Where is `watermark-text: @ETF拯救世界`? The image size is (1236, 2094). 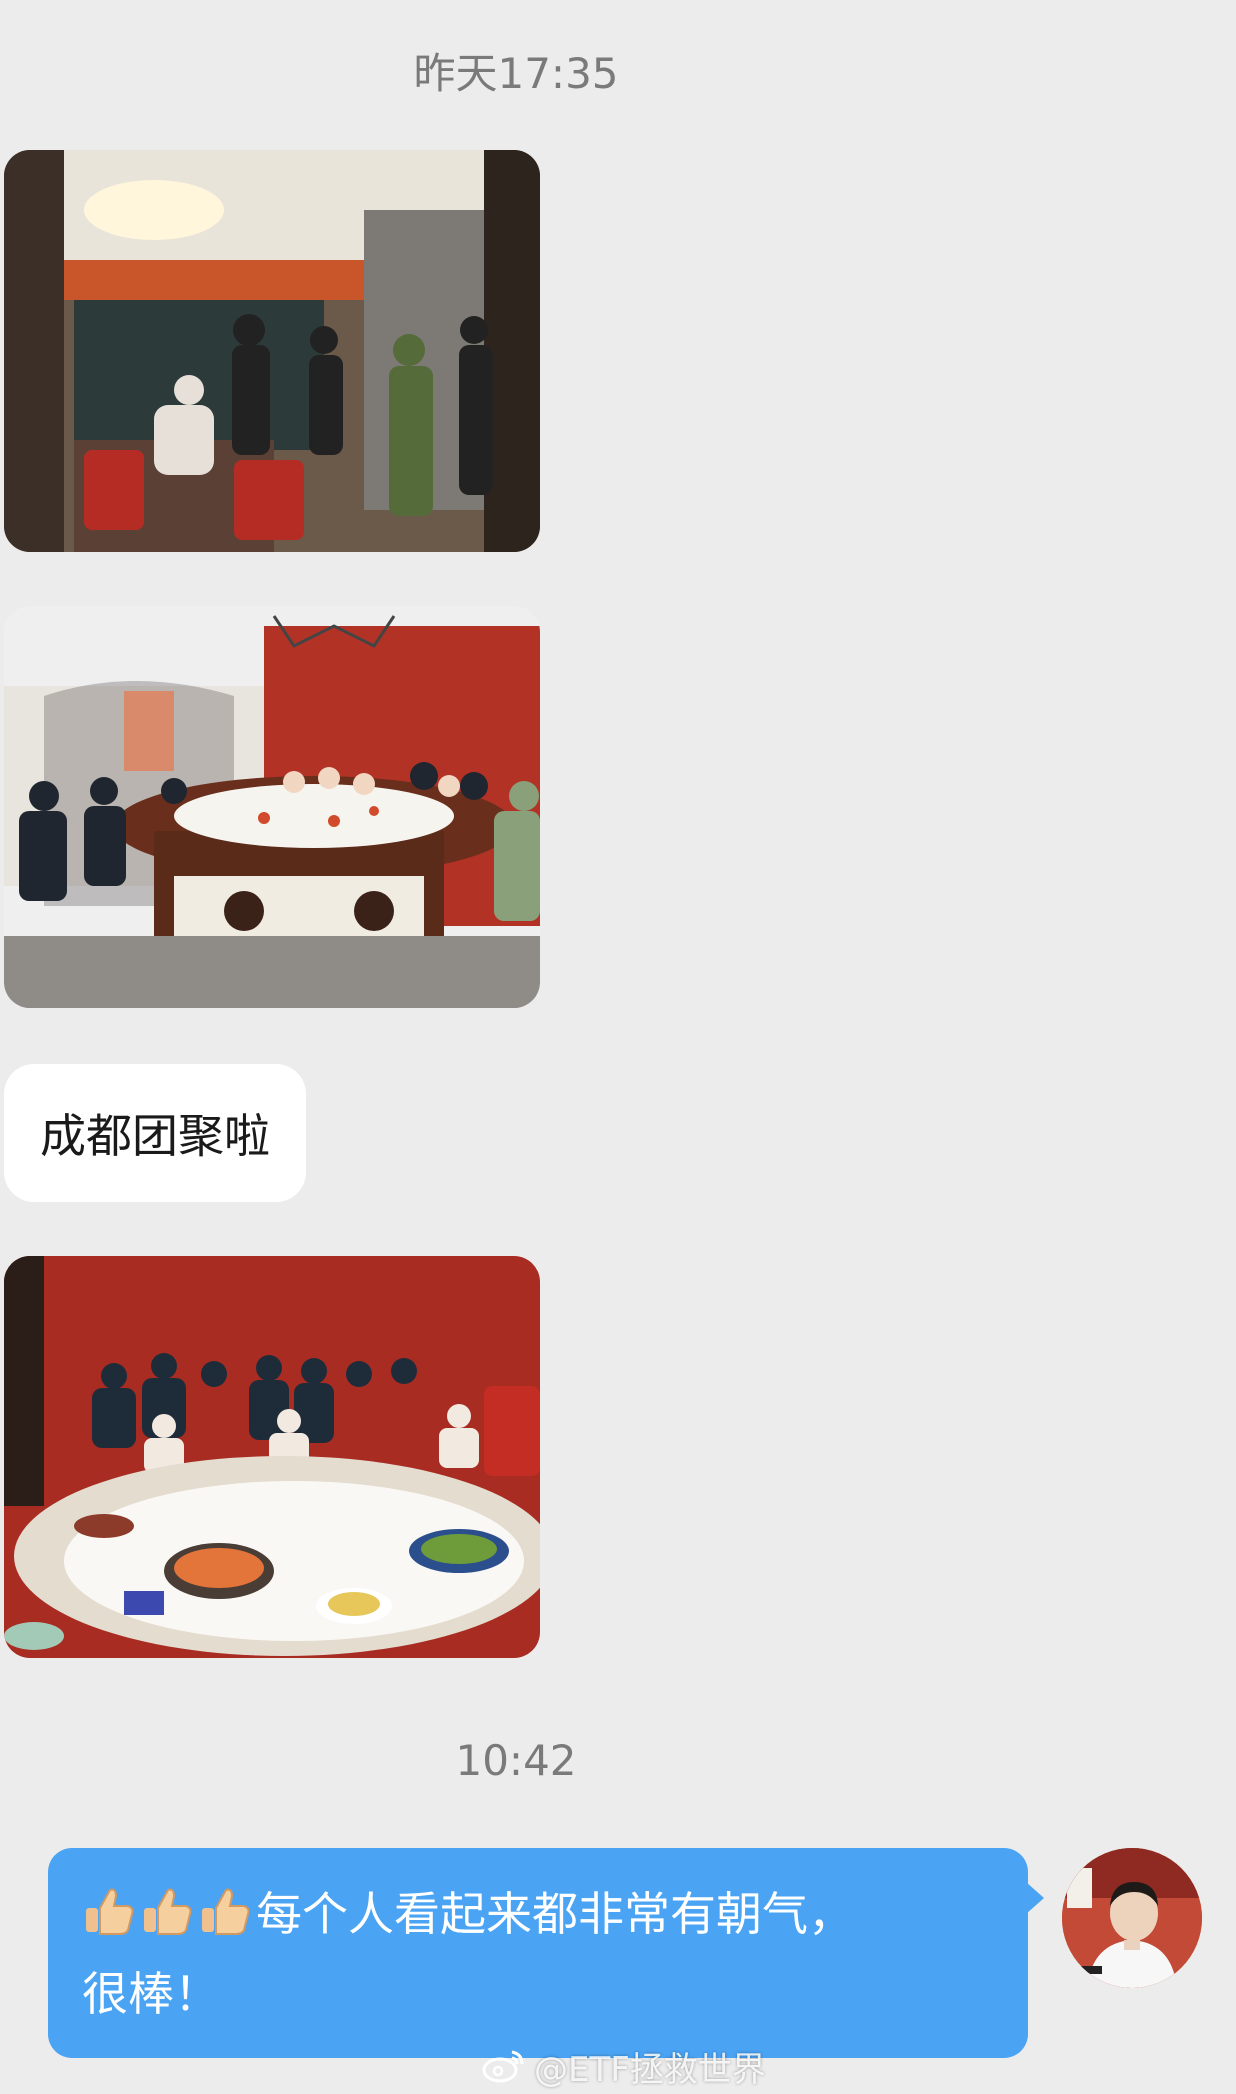
watermark-text: @ETF拯救世界 is located at coordinates (650, 2069).